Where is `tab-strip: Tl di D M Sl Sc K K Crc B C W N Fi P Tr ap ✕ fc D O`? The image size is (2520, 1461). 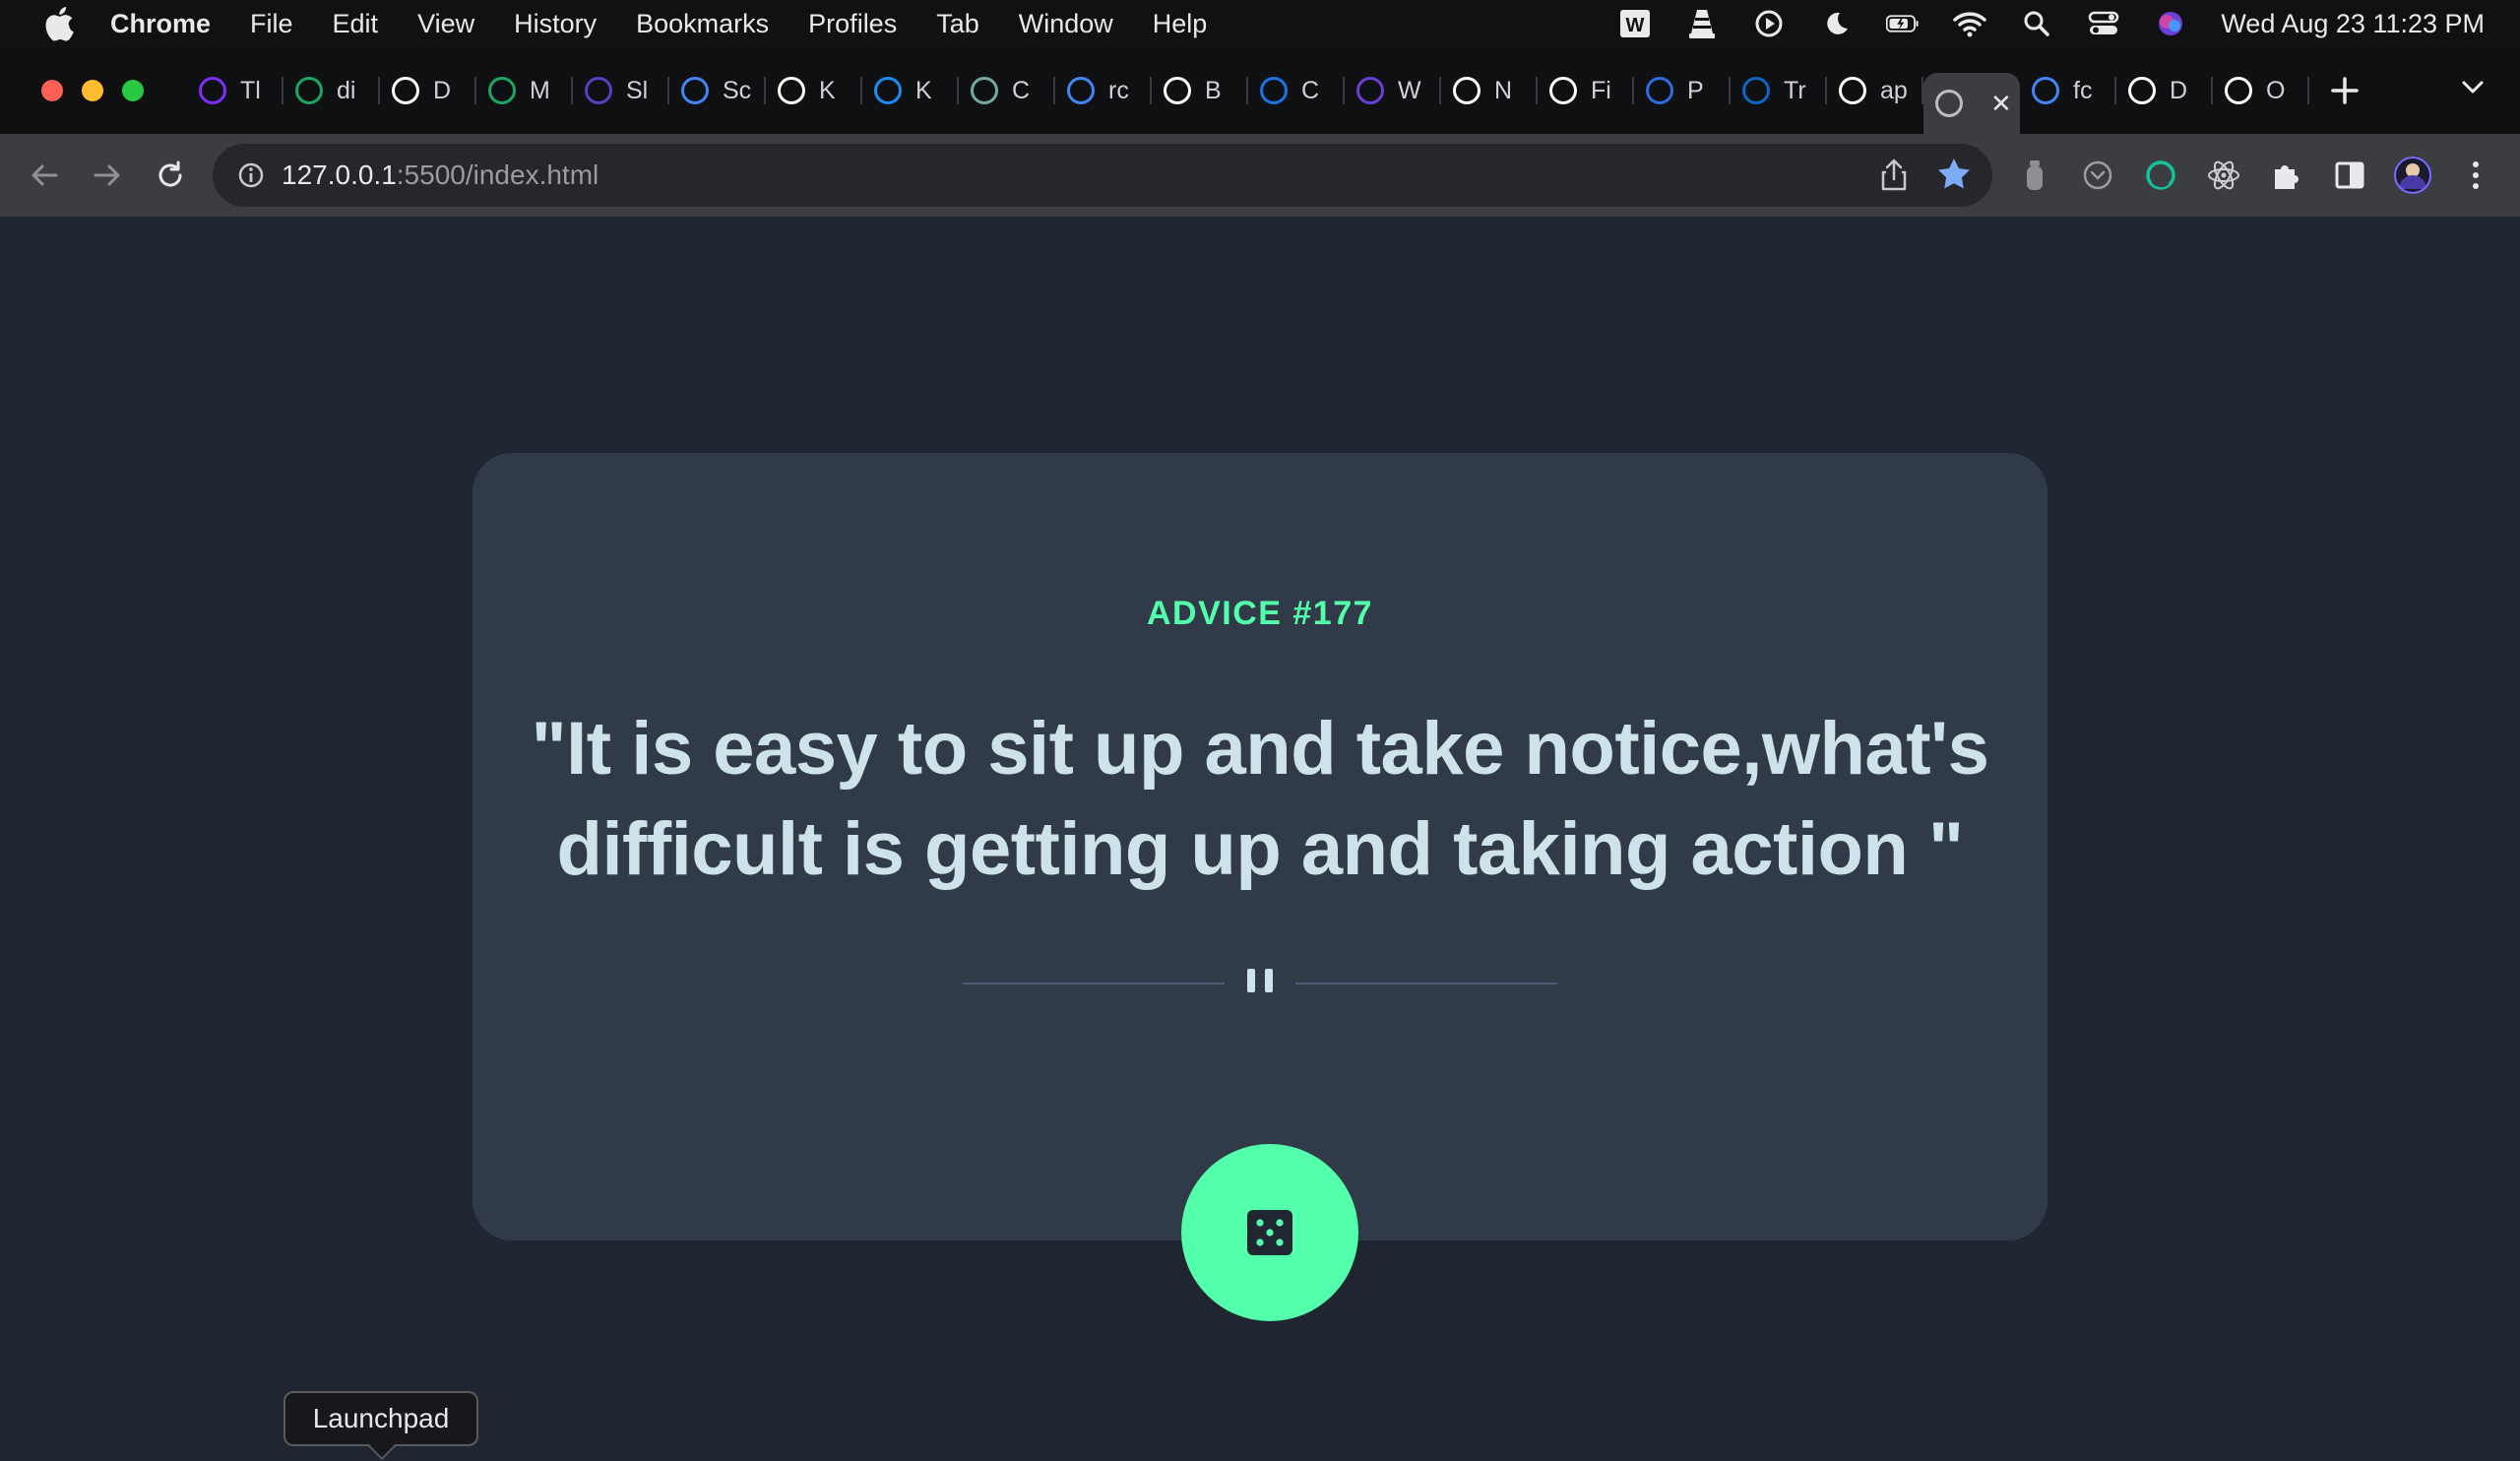
tab-strip: Tl di D M Sl Sc K K Crc B C W N Fi P Tr ap ✕ fc D O is located at coordinates (1260, 91).